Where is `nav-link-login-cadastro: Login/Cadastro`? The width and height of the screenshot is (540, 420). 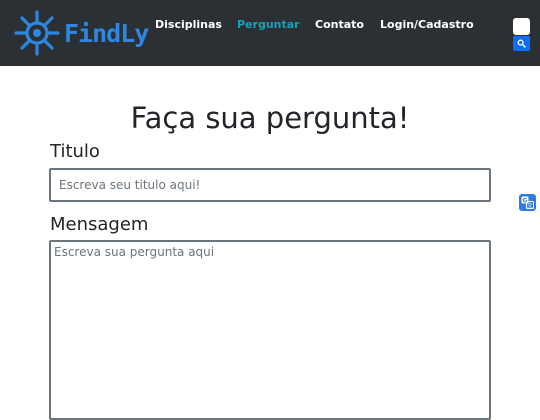 nav-link-login-cadastro: Login/Cadastro is located at coordinates (427, 24).